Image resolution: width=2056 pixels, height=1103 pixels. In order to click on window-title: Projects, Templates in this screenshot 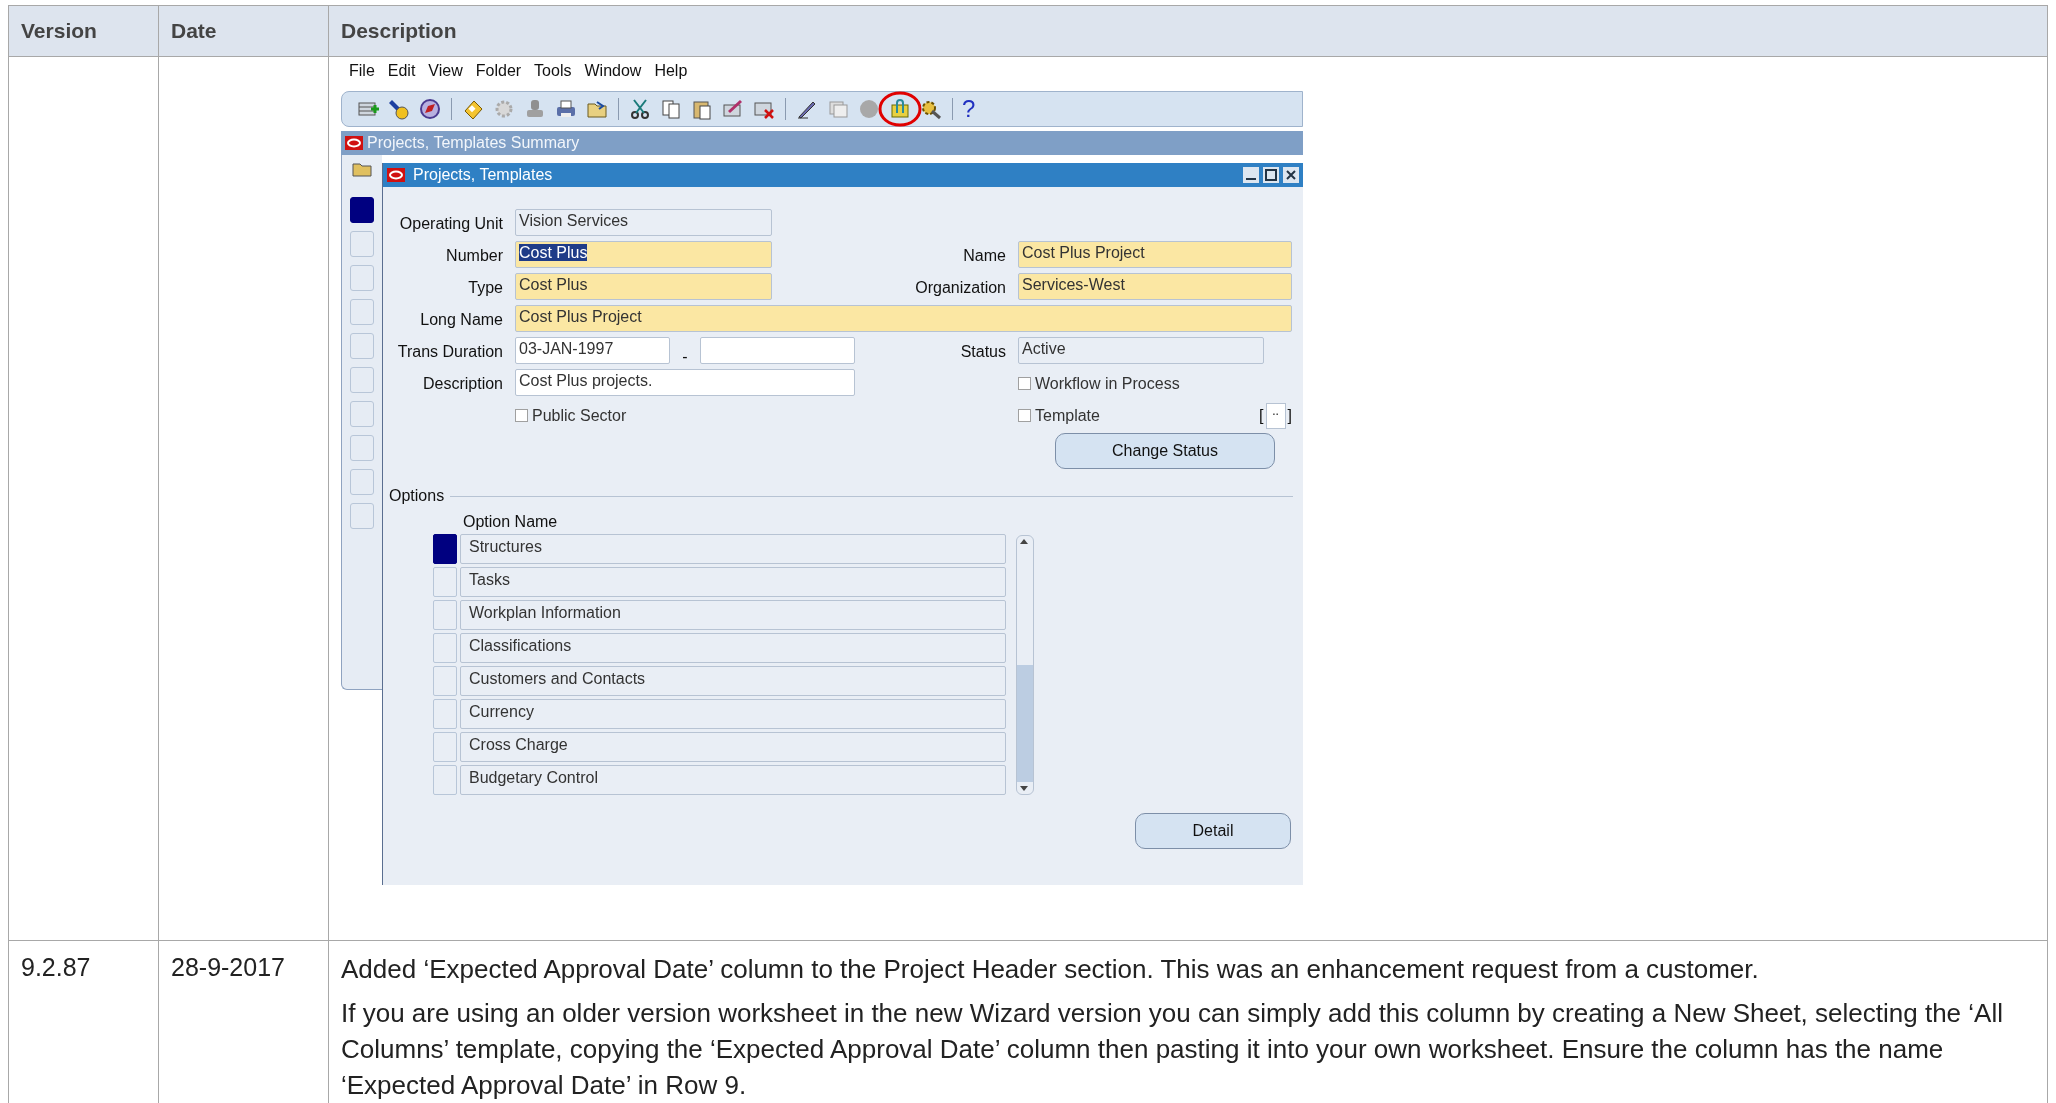, I will do `click(483, 175)`.